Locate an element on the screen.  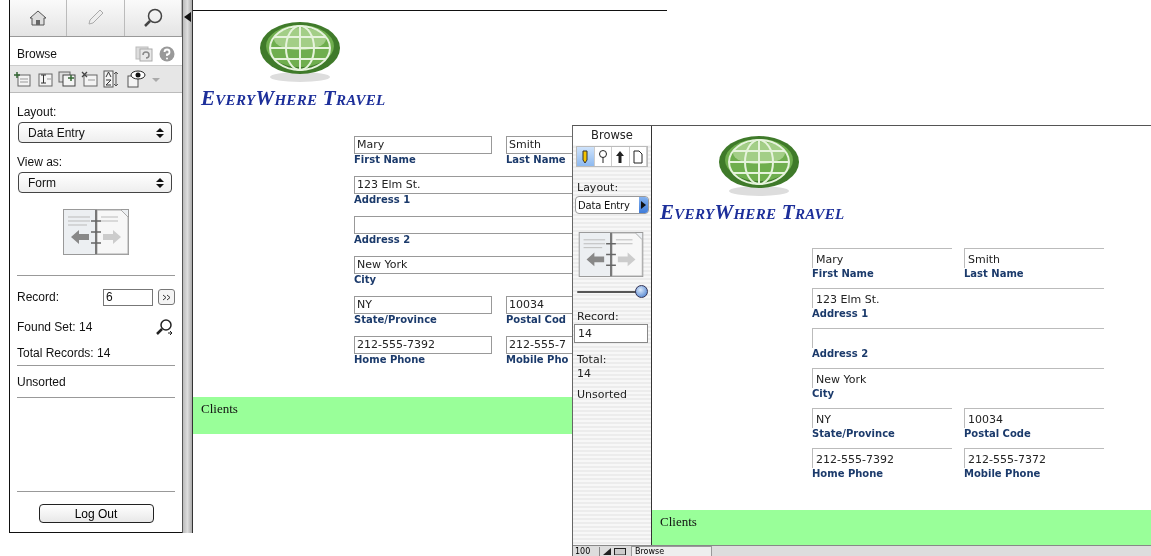
view-as-select: Form is located at coordinates (95, 182).